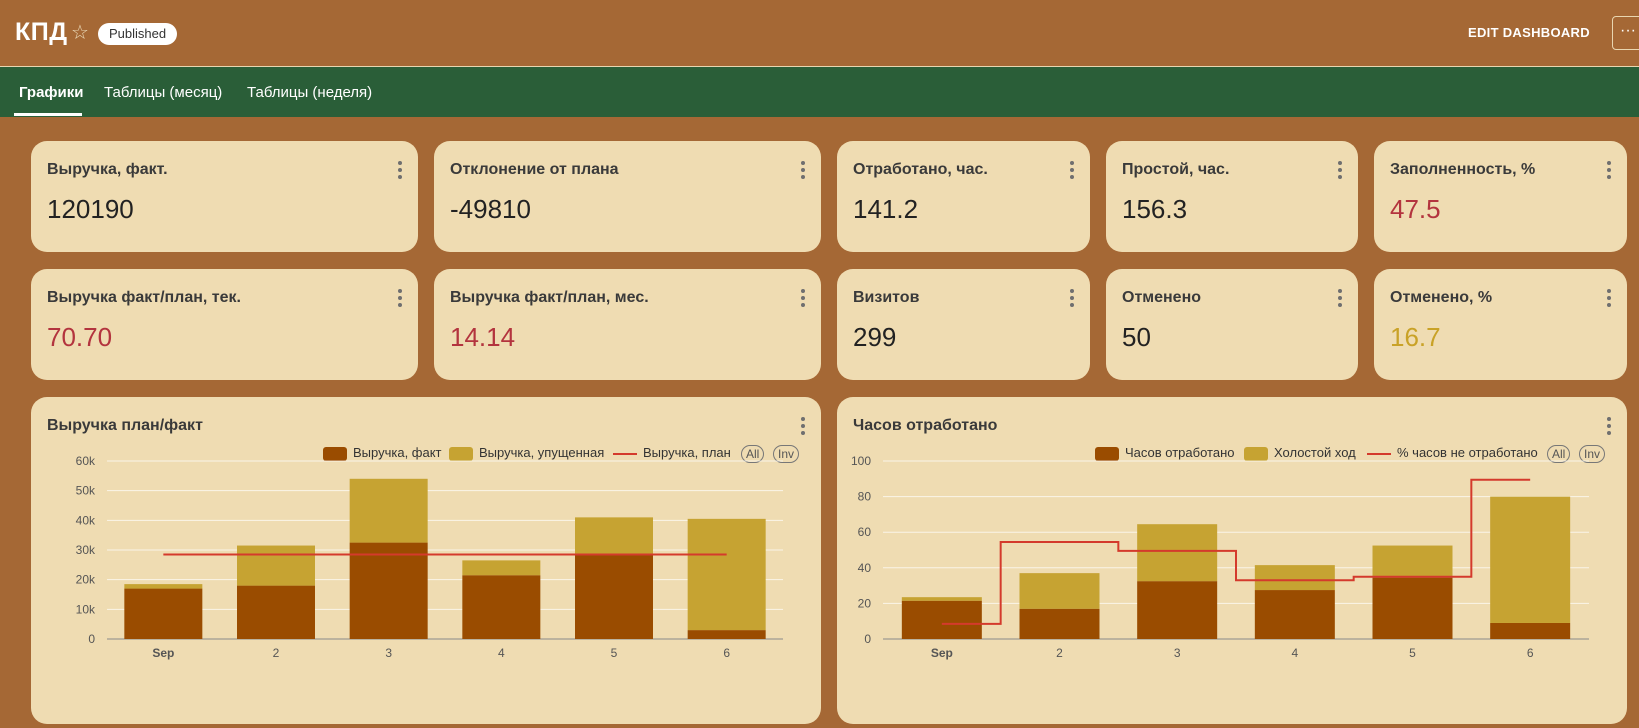 Image resolution: width=1639 pixels, height=728 pixels. What do you see at coordinates (1232, 324) in the screenshot?
I see `kpi-card-cancelled: Отменено 50` at bounding box center [1232, 324].